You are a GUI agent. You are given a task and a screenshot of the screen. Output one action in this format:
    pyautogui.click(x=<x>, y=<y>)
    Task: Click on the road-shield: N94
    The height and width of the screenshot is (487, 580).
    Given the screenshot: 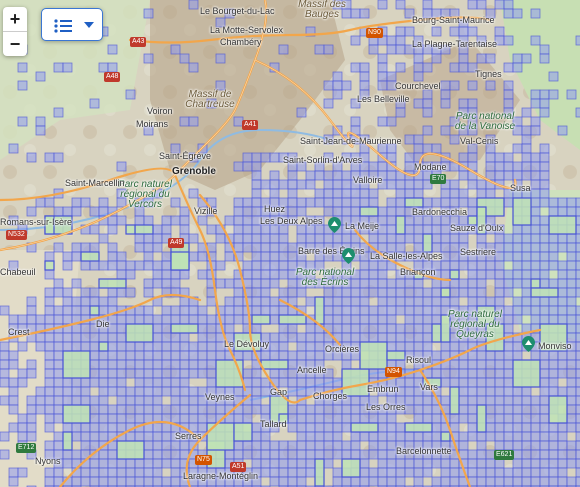 What is the action you would take?
    pyautogui.click(x=393, y=372)
    